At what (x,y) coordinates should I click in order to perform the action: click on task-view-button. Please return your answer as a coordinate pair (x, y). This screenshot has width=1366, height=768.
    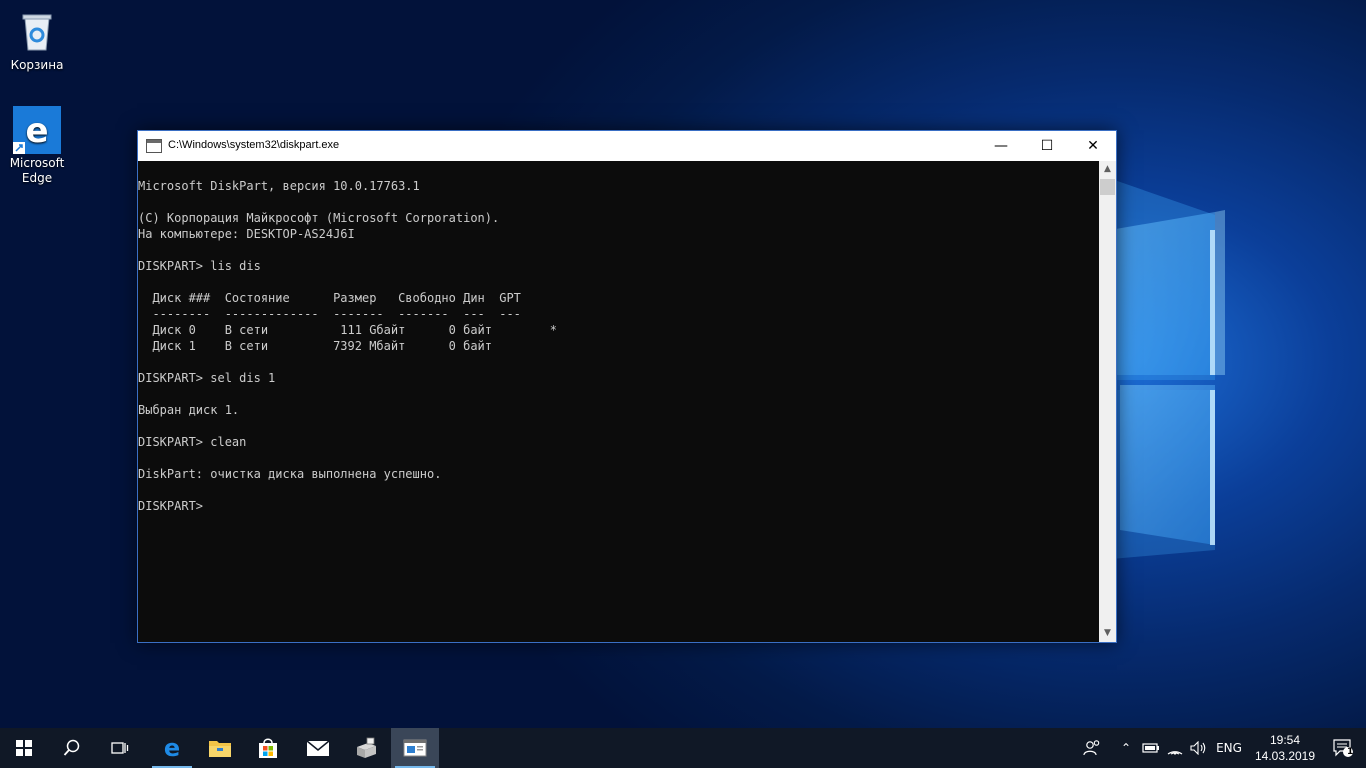
    Looking at the image, I should click on (120, 748).